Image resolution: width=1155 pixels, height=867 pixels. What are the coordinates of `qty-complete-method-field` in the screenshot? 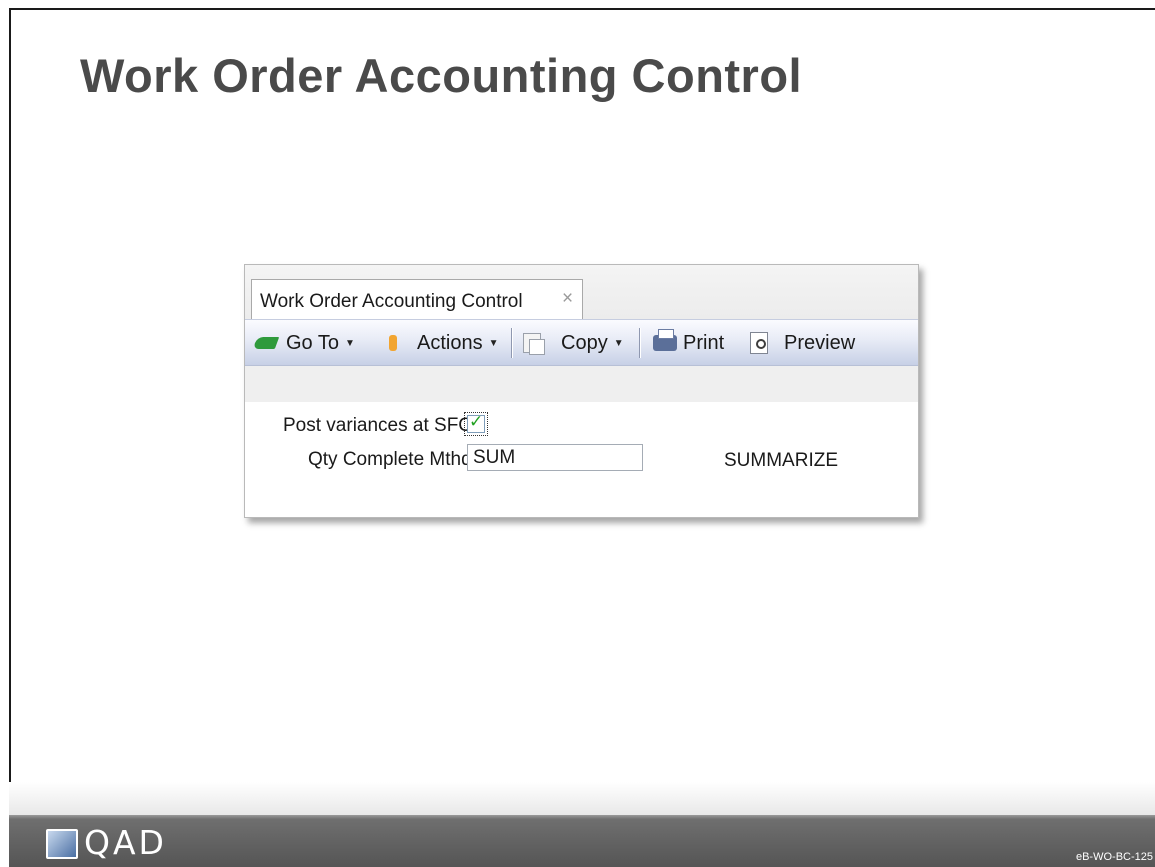 It's located at (555, 457).